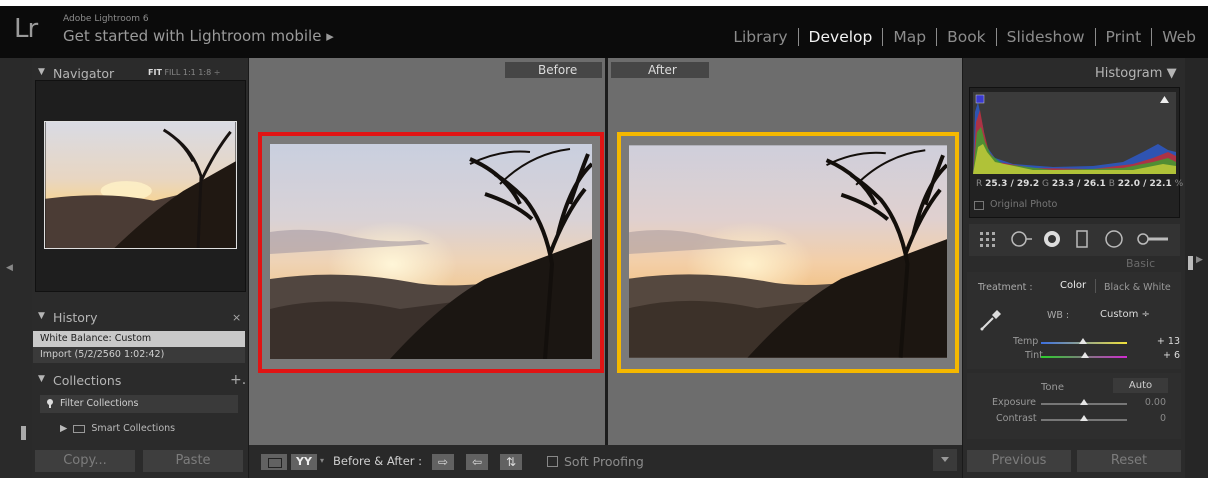 The height and width of the screenshot is (478, 1208). I want to click on clear-history-icon: ×, so click(236, 317).